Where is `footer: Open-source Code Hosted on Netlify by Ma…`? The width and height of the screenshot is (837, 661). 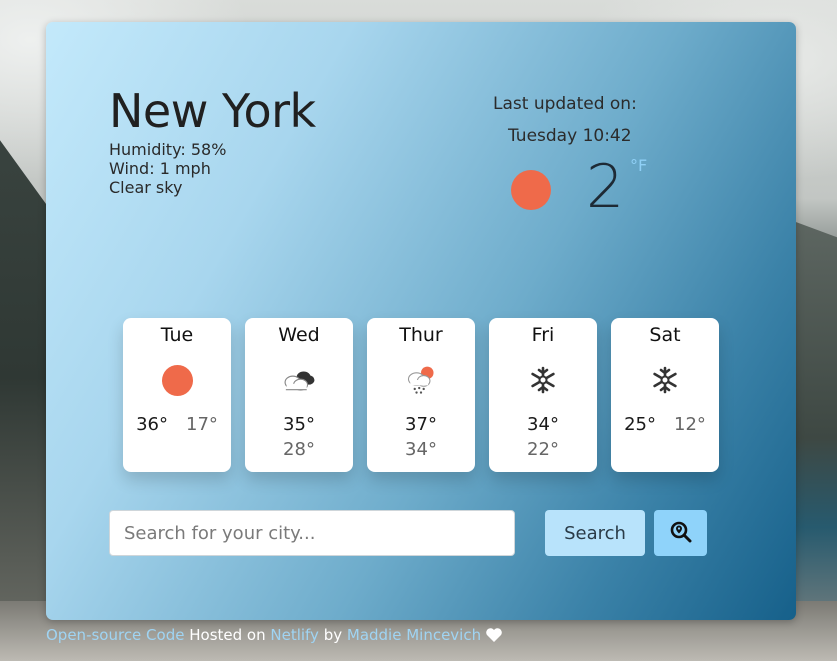
footer: Open-source Code Hosted on Netlify by Ma… is located at coordinates (274, 636).